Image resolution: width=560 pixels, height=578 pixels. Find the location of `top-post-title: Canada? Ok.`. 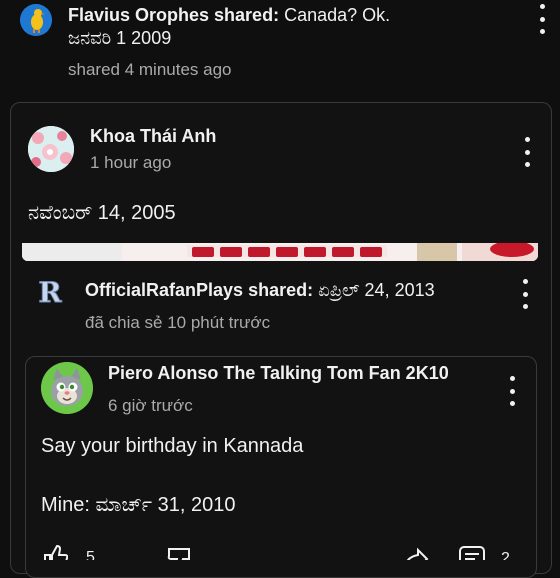

top-post-title: Canada? Ok. is located at coordinates (337, 15).